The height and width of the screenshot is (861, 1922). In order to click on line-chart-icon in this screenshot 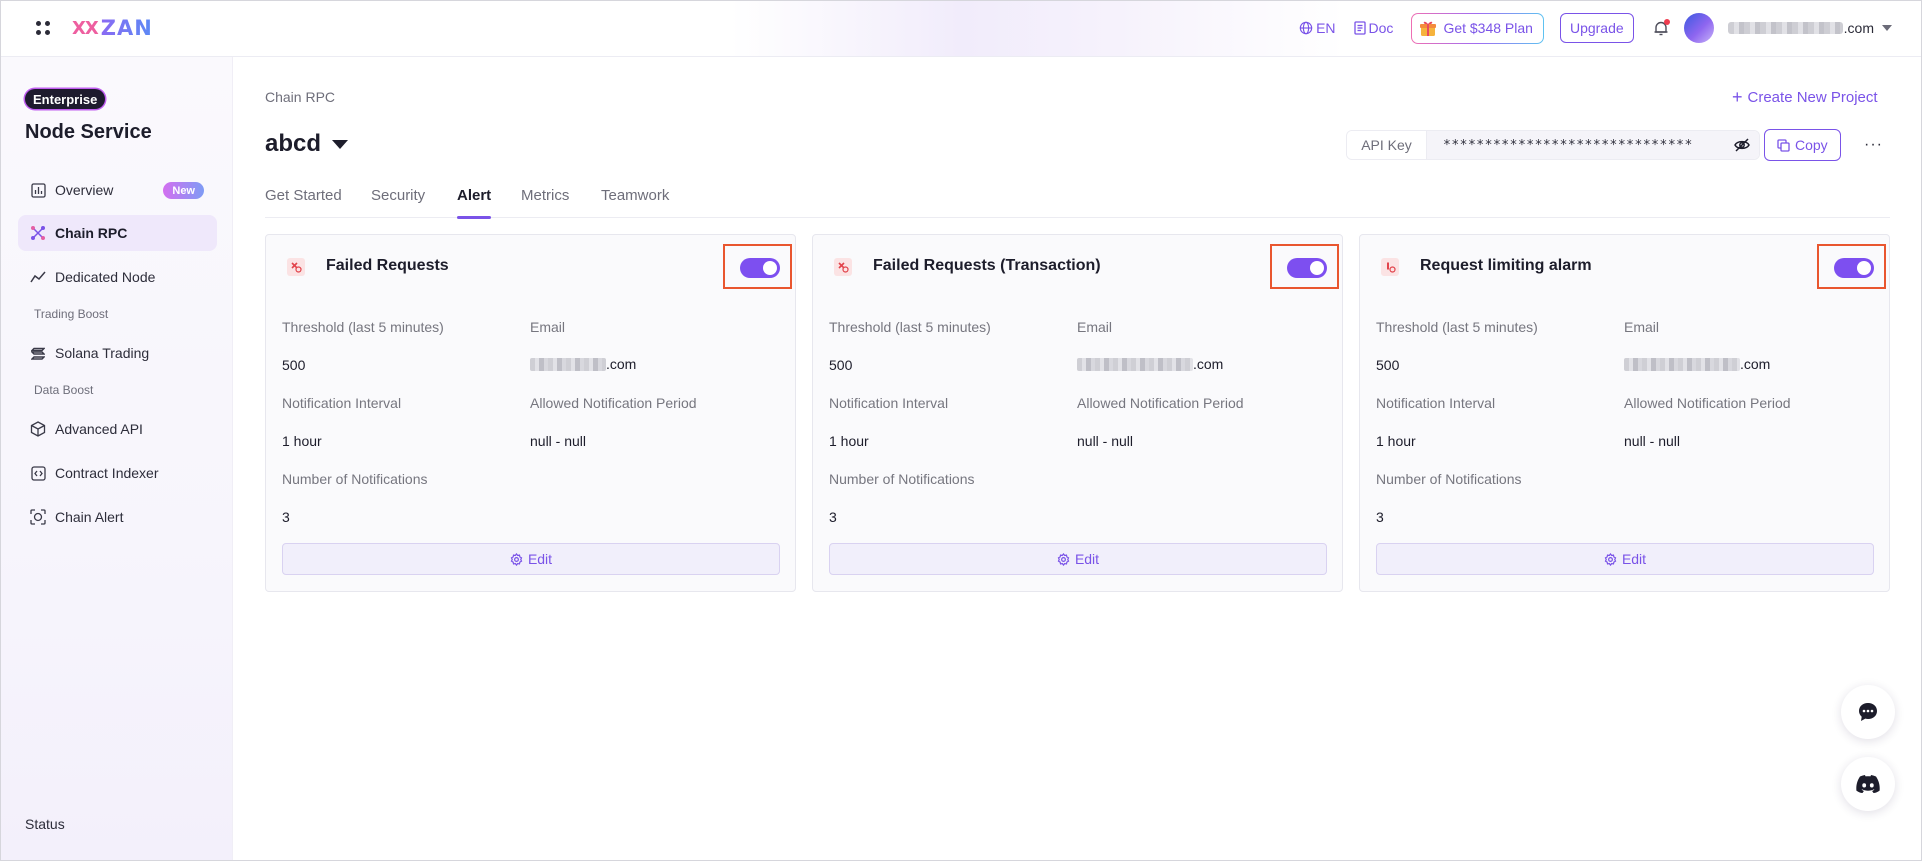, I will do `click(38, 277)`.